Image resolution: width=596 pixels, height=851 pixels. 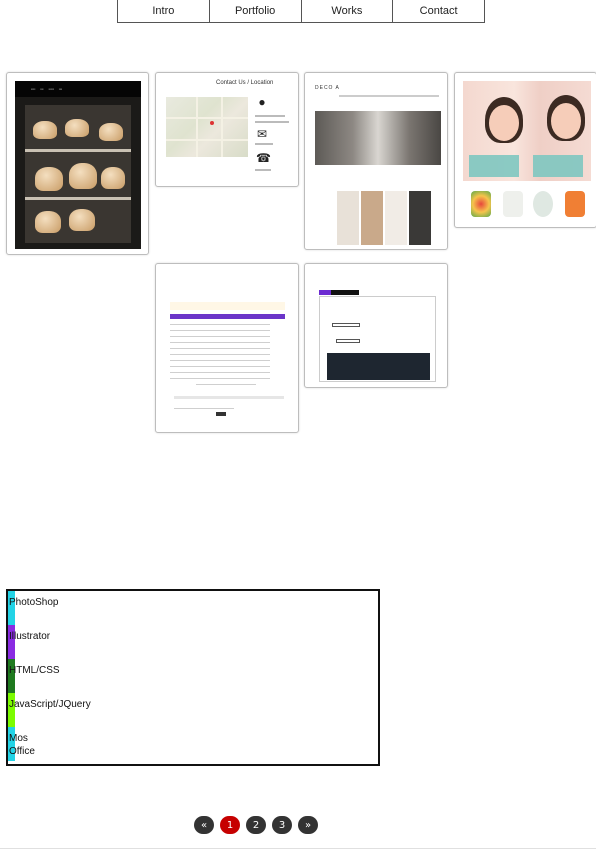 I want to click on skill-label: PhotoShop, so click(x=34, y=602).